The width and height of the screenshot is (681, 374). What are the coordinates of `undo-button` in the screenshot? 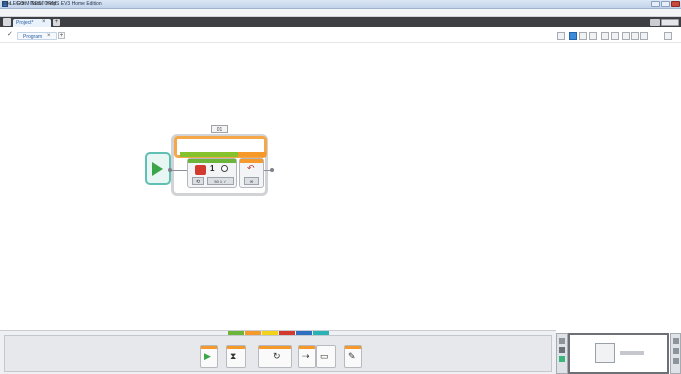 It's located at (605, 36).